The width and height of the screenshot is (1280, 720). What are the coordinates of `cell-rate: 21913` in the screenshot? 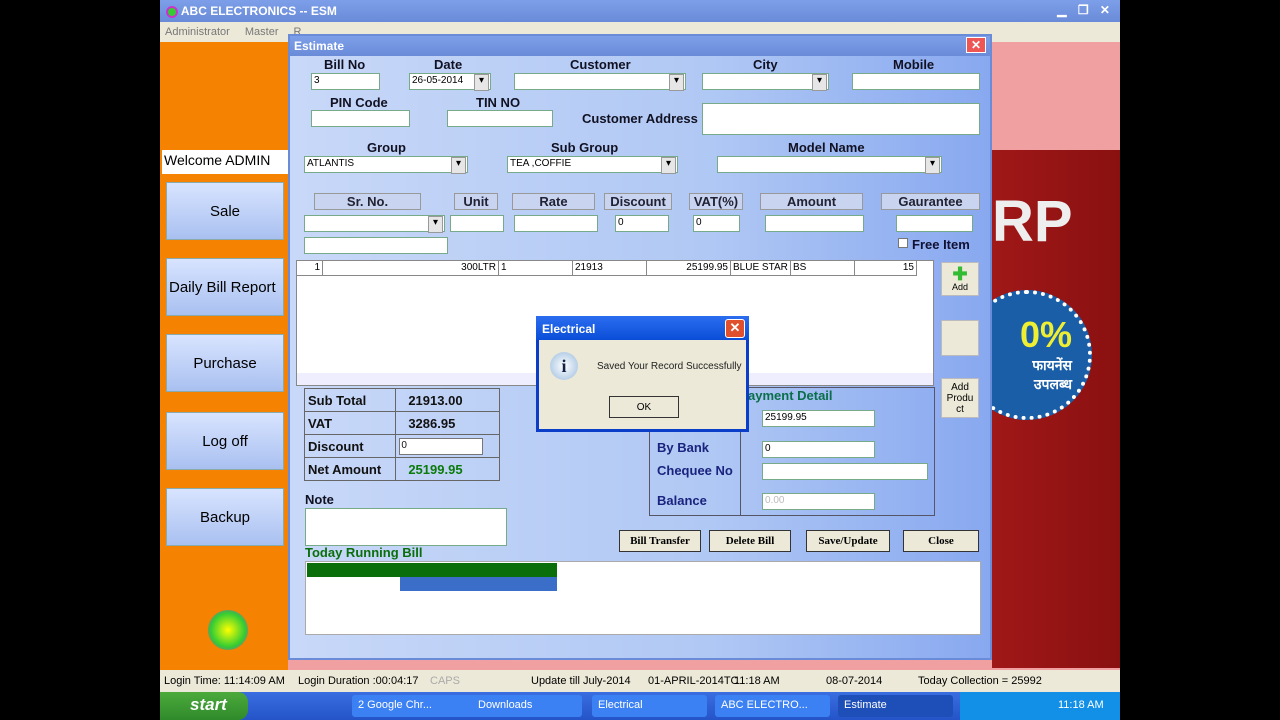 It's located at (610, 268).